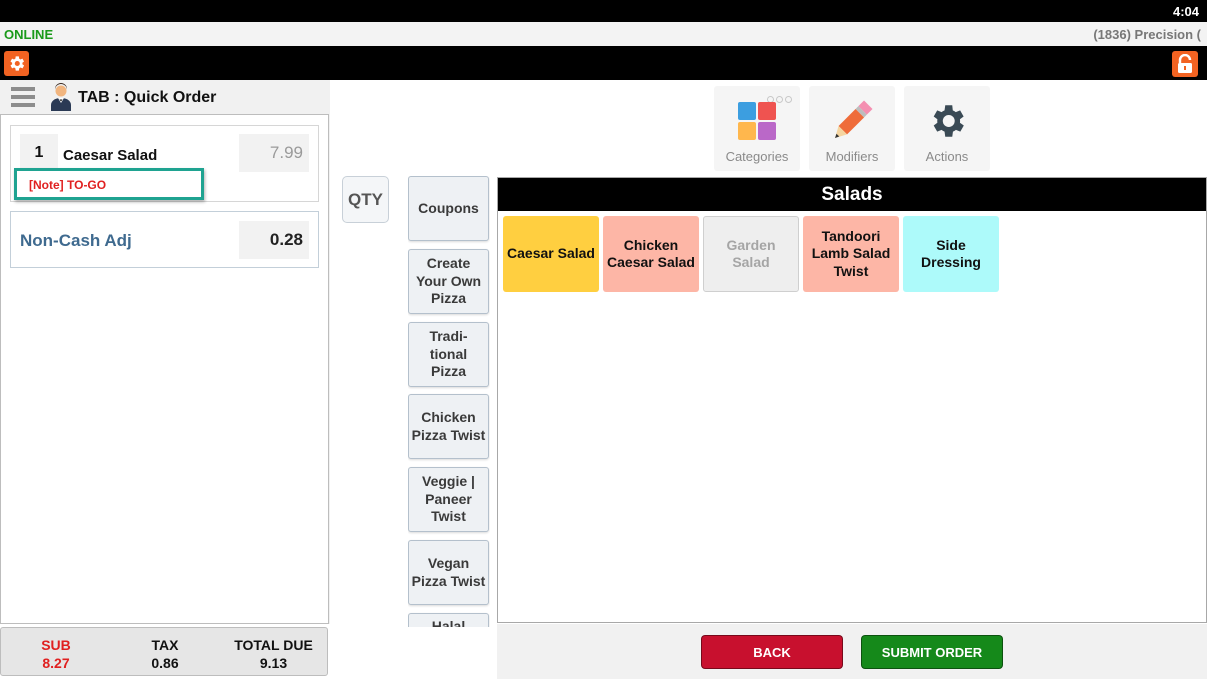 Image resolution: width=1207 pixels, height=679 pixels. Describe the element at coordinates (448, 620) in the screenshot. I see `category-halal: Halal` at that location.